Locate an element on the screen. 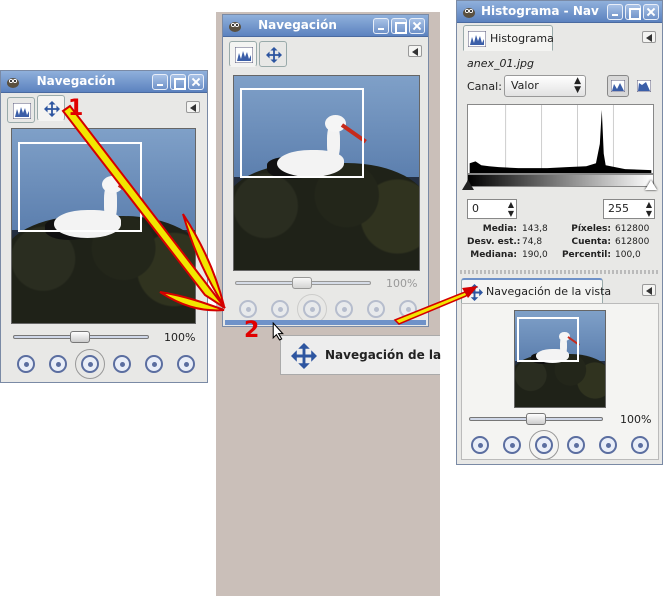 Image resolution: width=664 pixels, height=596 pixels. range-low-handle is located at coordinates (468, 185).